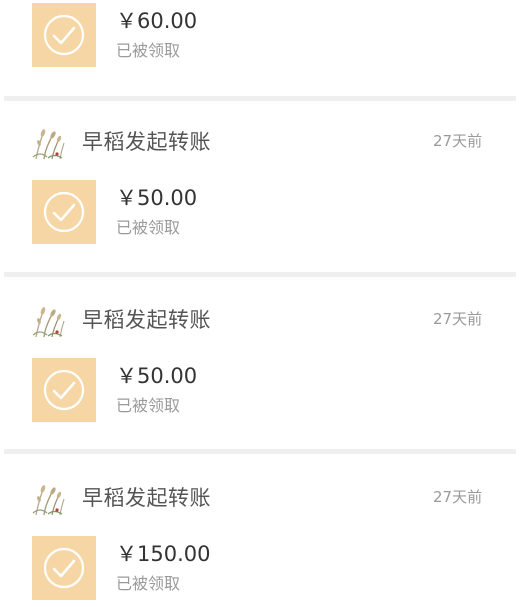  Describe the element at coordinates (263, 36) in the screenshot. I see `transfer-body: ￥60.00 已被领取` at that location.